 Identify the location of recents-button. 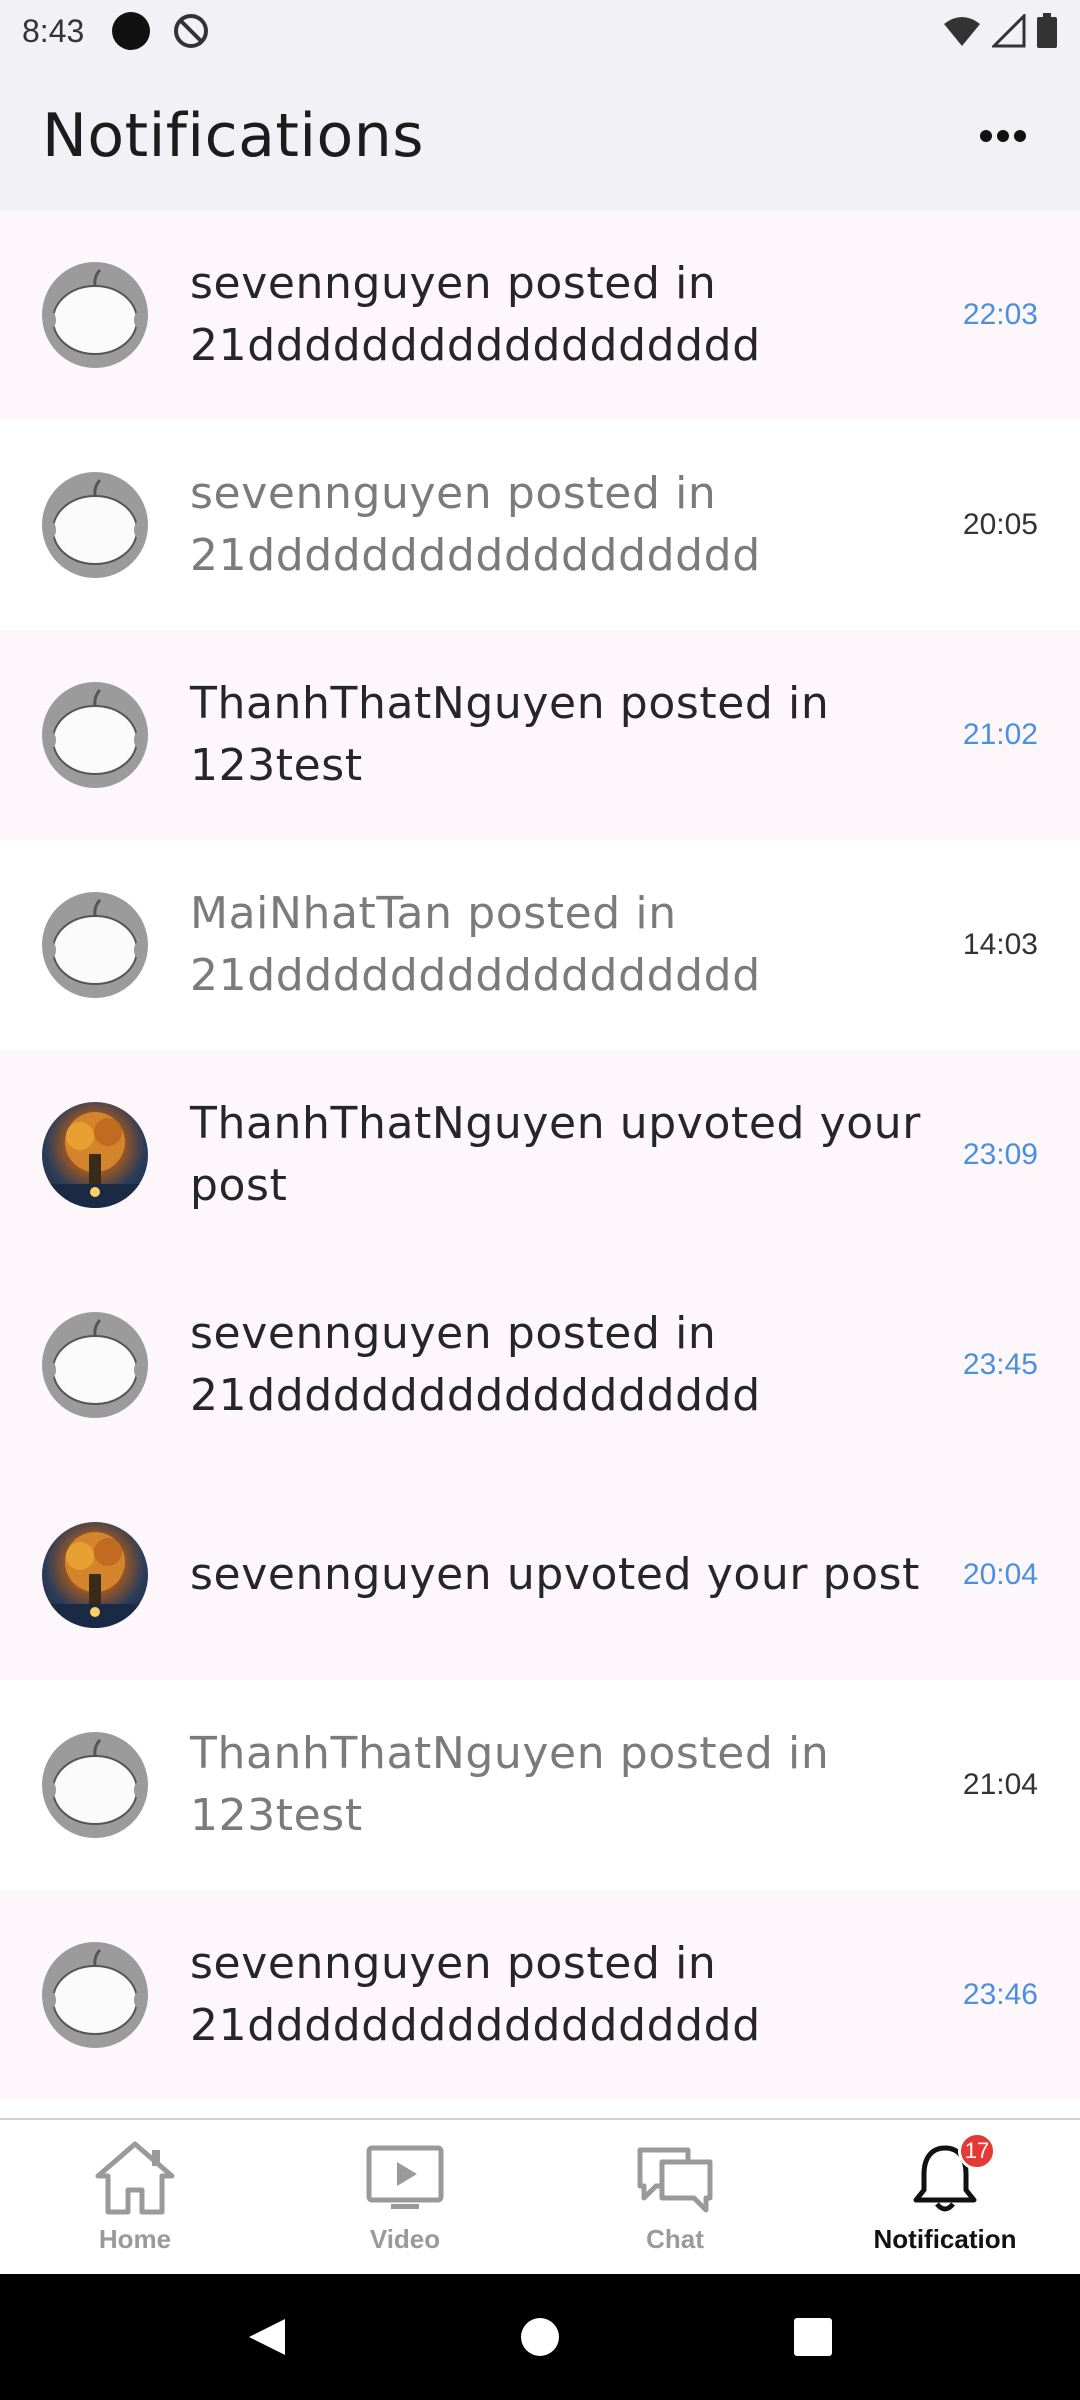
(813, 2337).